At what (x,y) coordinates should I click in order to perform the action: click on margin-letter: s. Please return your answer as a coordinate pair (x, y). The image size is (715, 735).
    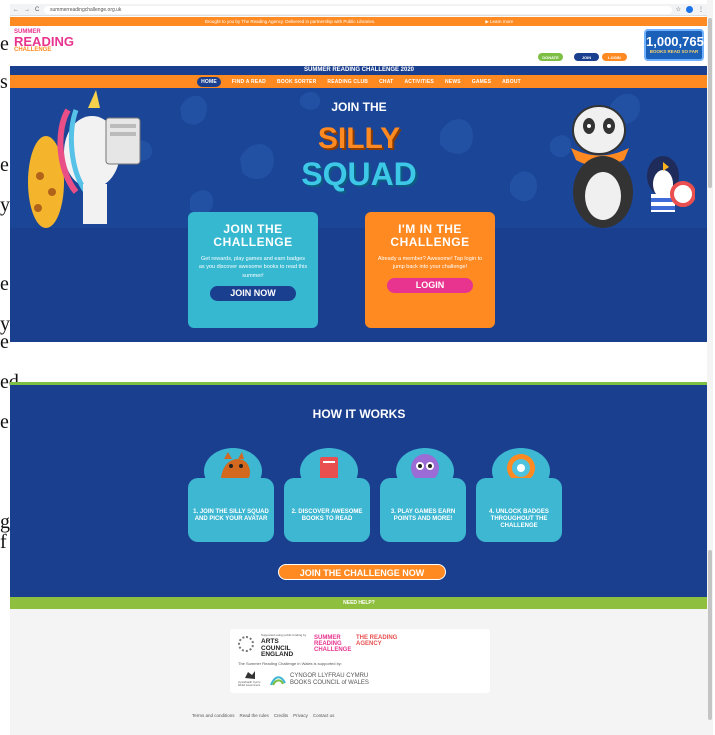
    Looking at the image, I should click on (4, 82).